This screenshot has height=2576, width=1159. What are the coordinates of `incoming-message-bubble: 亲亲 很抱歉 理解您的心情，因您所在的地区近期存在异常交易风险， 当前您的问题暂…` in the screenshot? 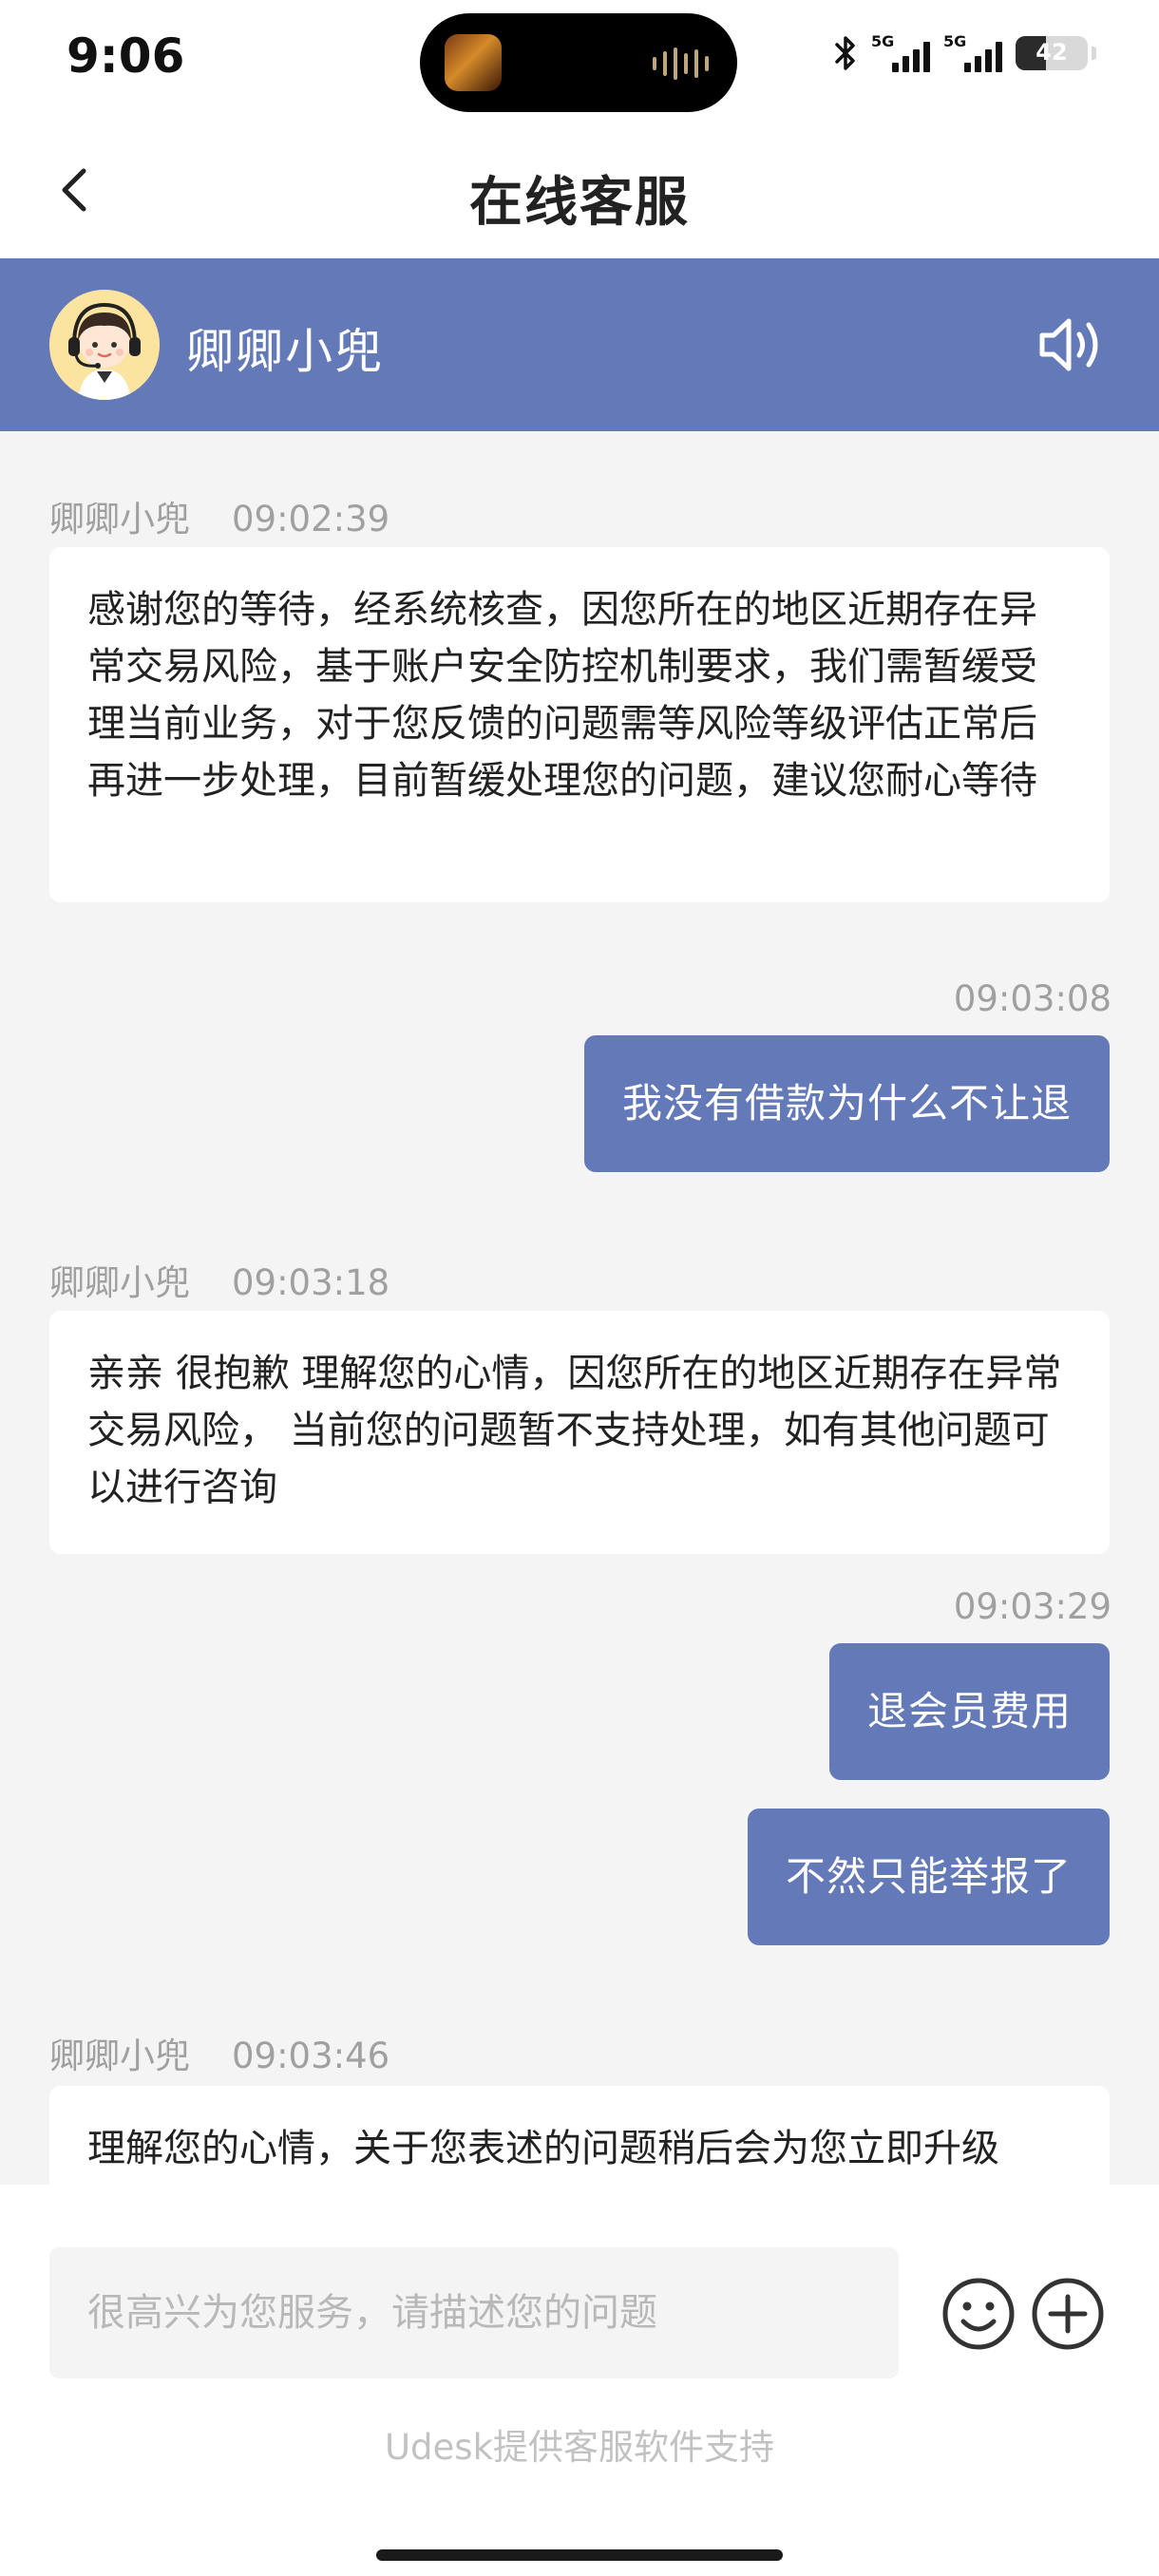 It's located at (579, 1432).